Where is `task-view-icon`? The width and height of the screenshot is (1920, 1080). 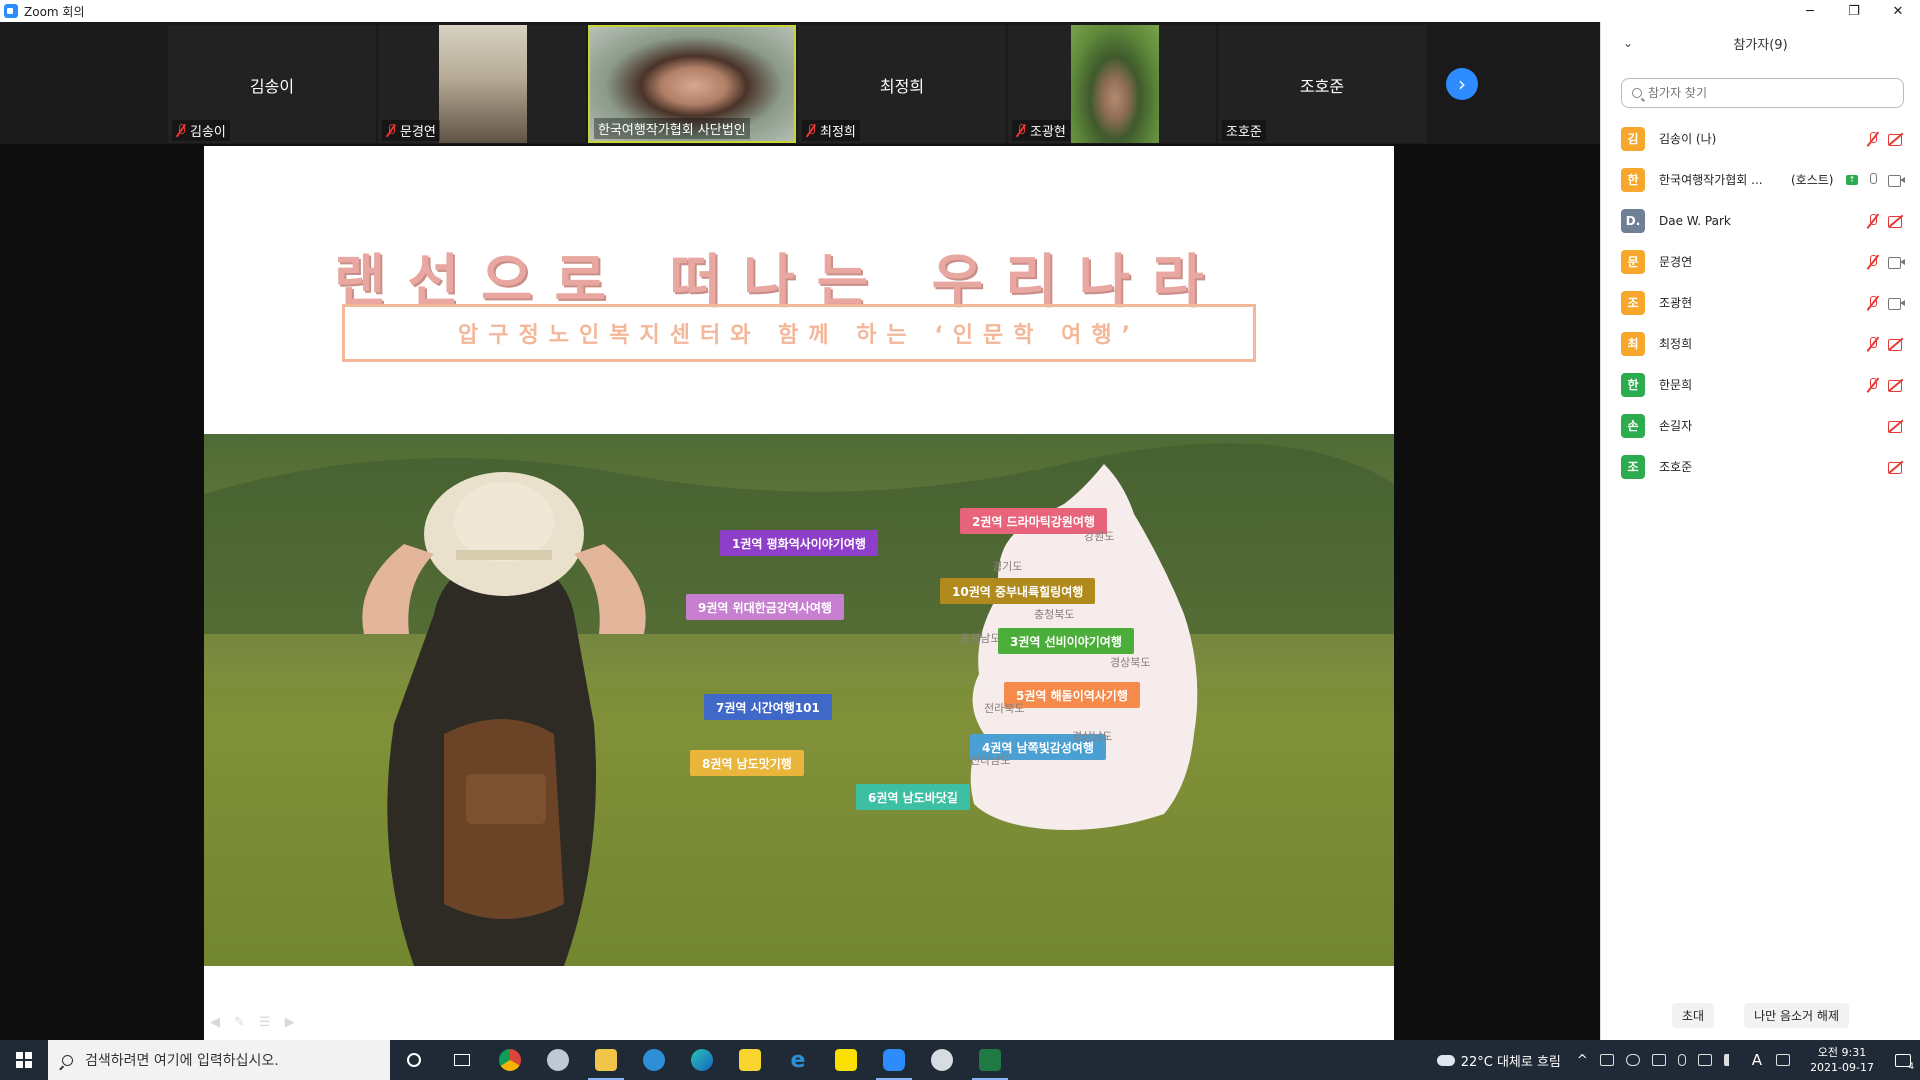
task-view-icon is located at coordinates (462, 1060).